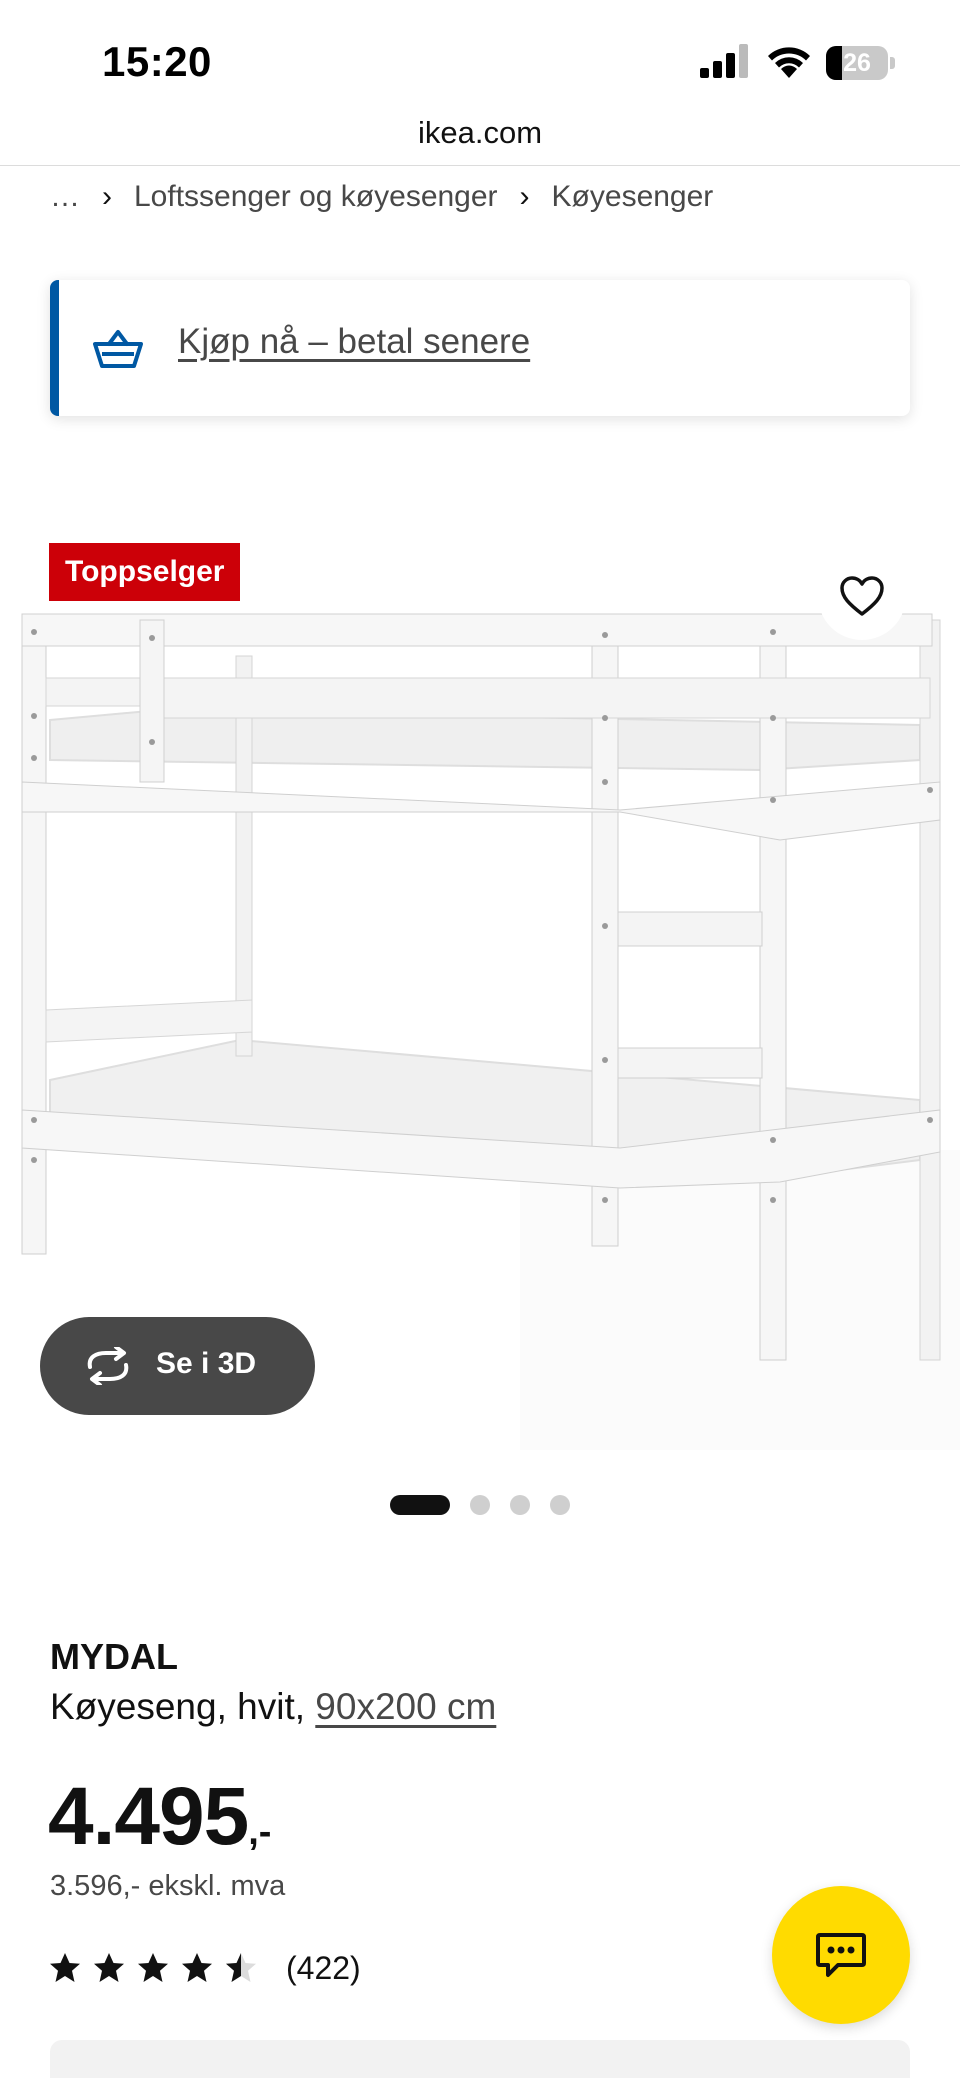 This screenshot has height=2078, width=960. Describe the element at coordinates (323, 1968) in the screenshot. I see `review-count: (422)` at that location.